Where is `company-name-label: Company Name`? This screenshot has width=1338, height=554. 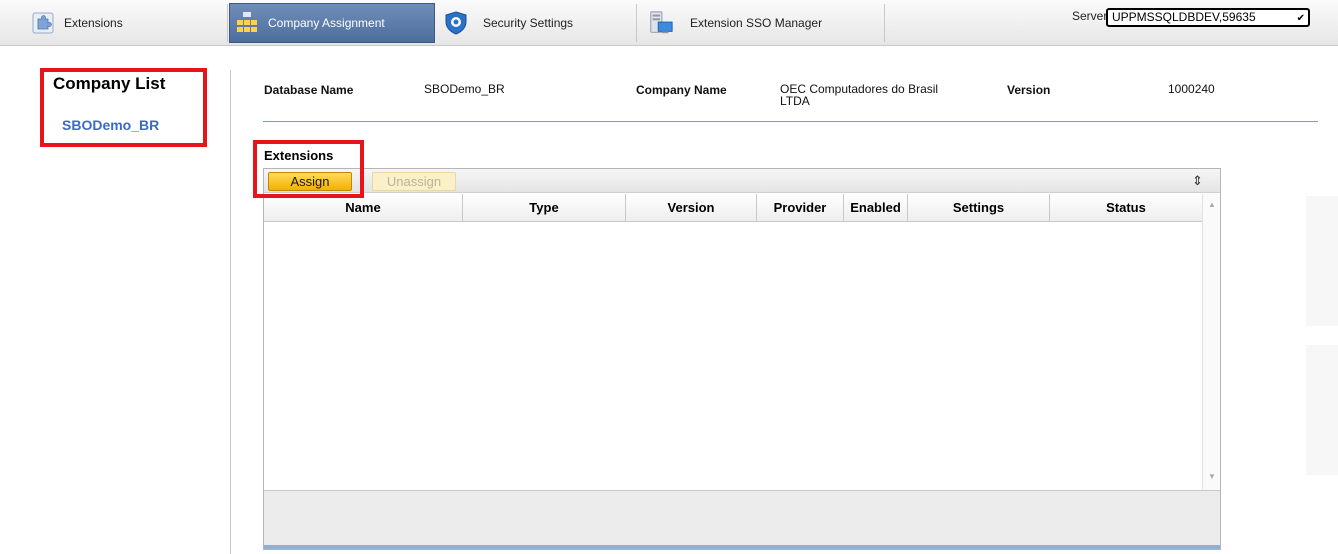
company-name-label: Company Name is located at coordinates (681, 90).